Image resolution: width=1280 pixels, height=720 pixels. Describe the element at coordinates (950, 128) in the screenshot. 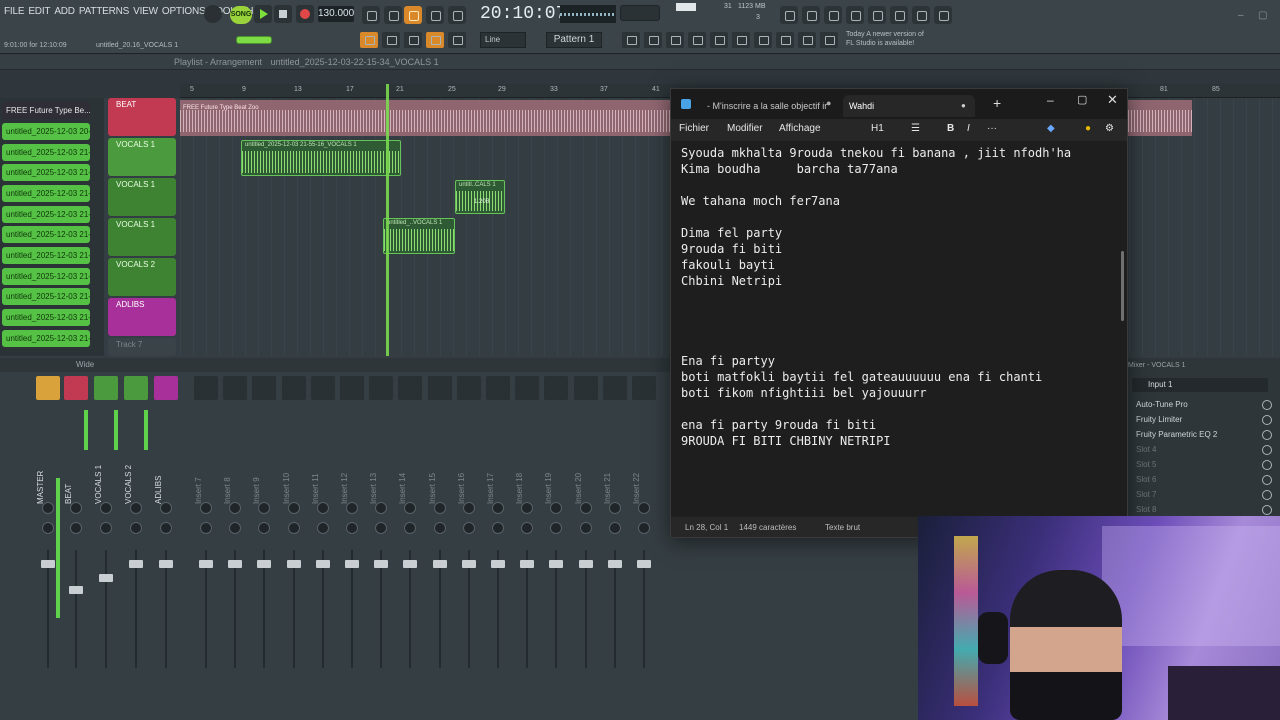

I see `bold-icon: B` at that location.